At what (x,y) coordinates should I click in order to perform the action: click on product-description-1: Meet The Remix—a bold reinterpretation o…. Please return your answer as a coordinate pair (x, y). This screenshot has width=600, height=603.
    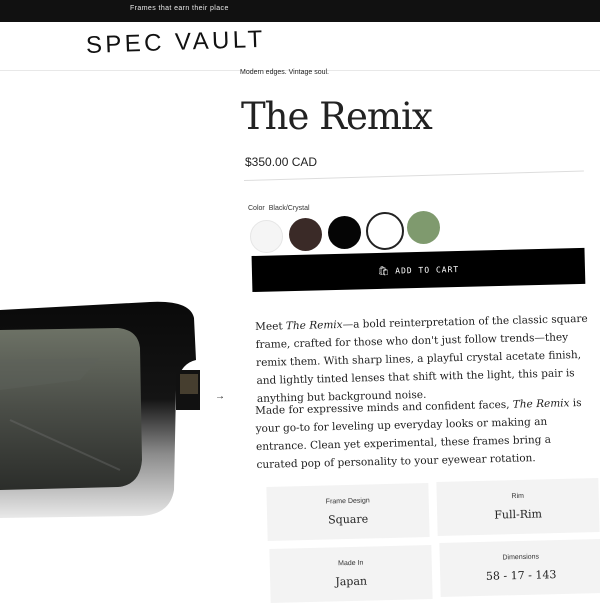
    Looking at the image, I should click on (421, 358).